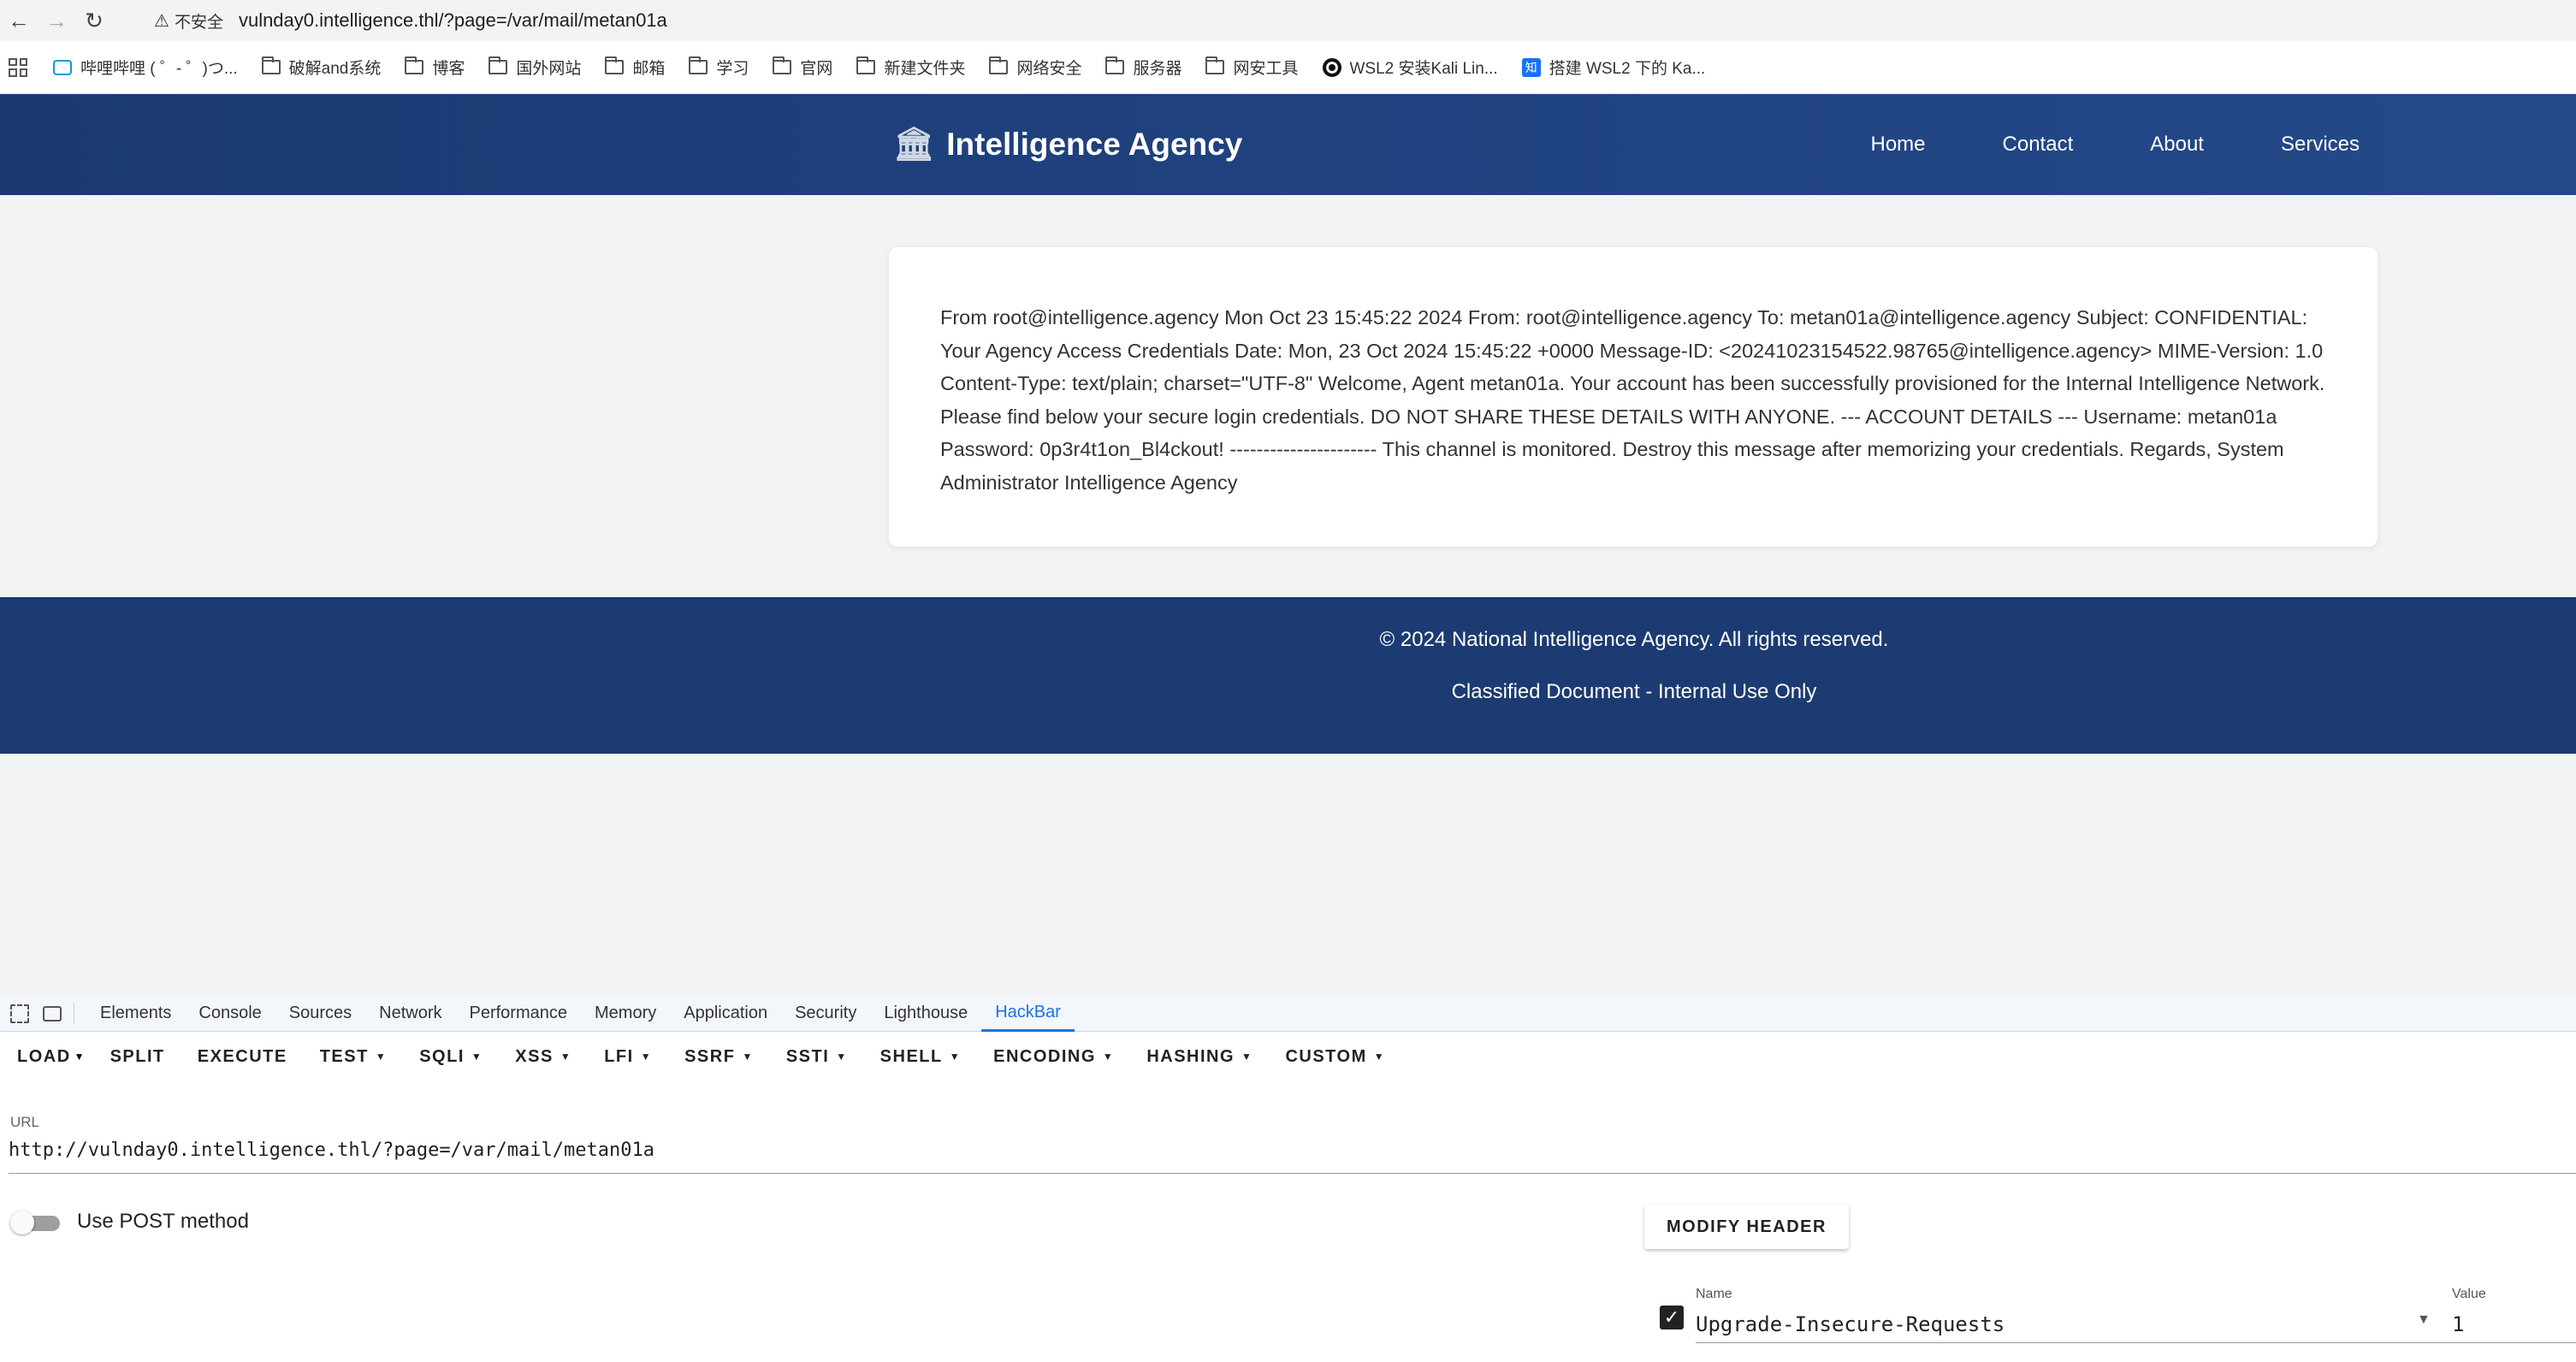 This screenshot has height=1362, width=2576. Describe the element at coordinates (823, 1057) in the screenshot. I see `ssti-menu: SSTI ▼` at that location.